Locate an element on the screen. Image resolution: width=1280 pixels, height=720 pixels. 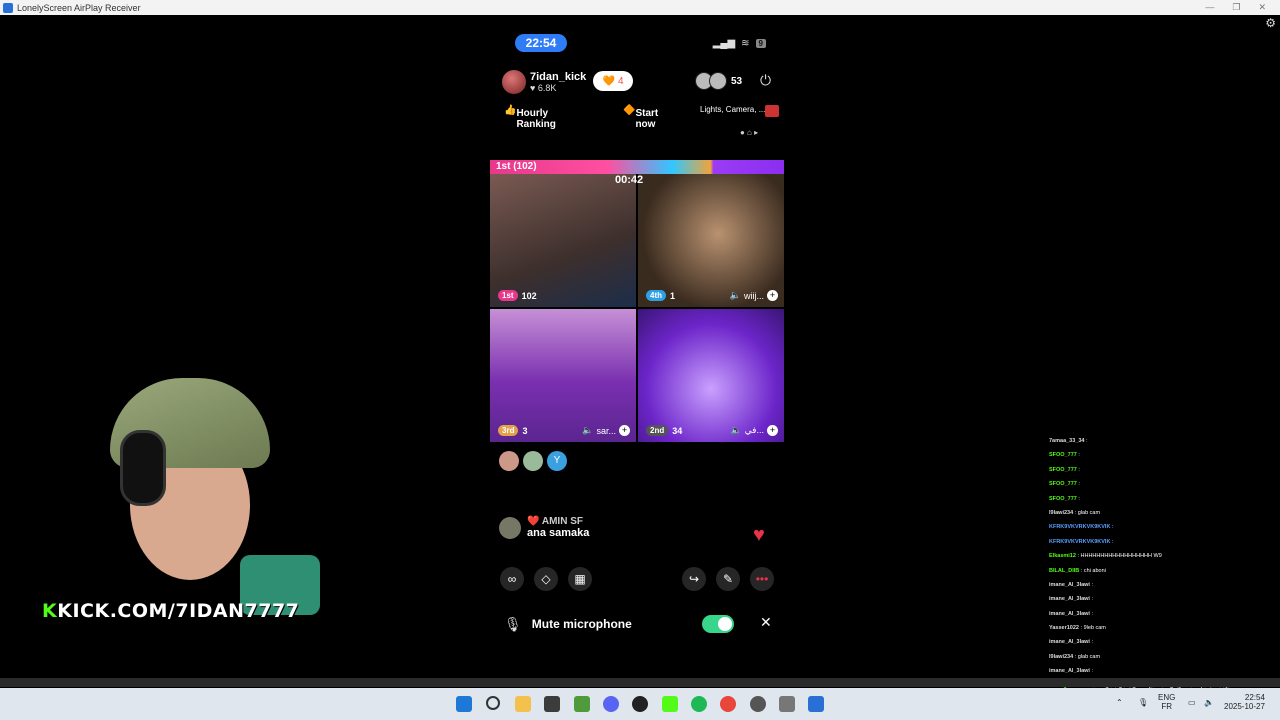
commenter-name: ❤️ AMIN SF is located at coordinates (555, 521).